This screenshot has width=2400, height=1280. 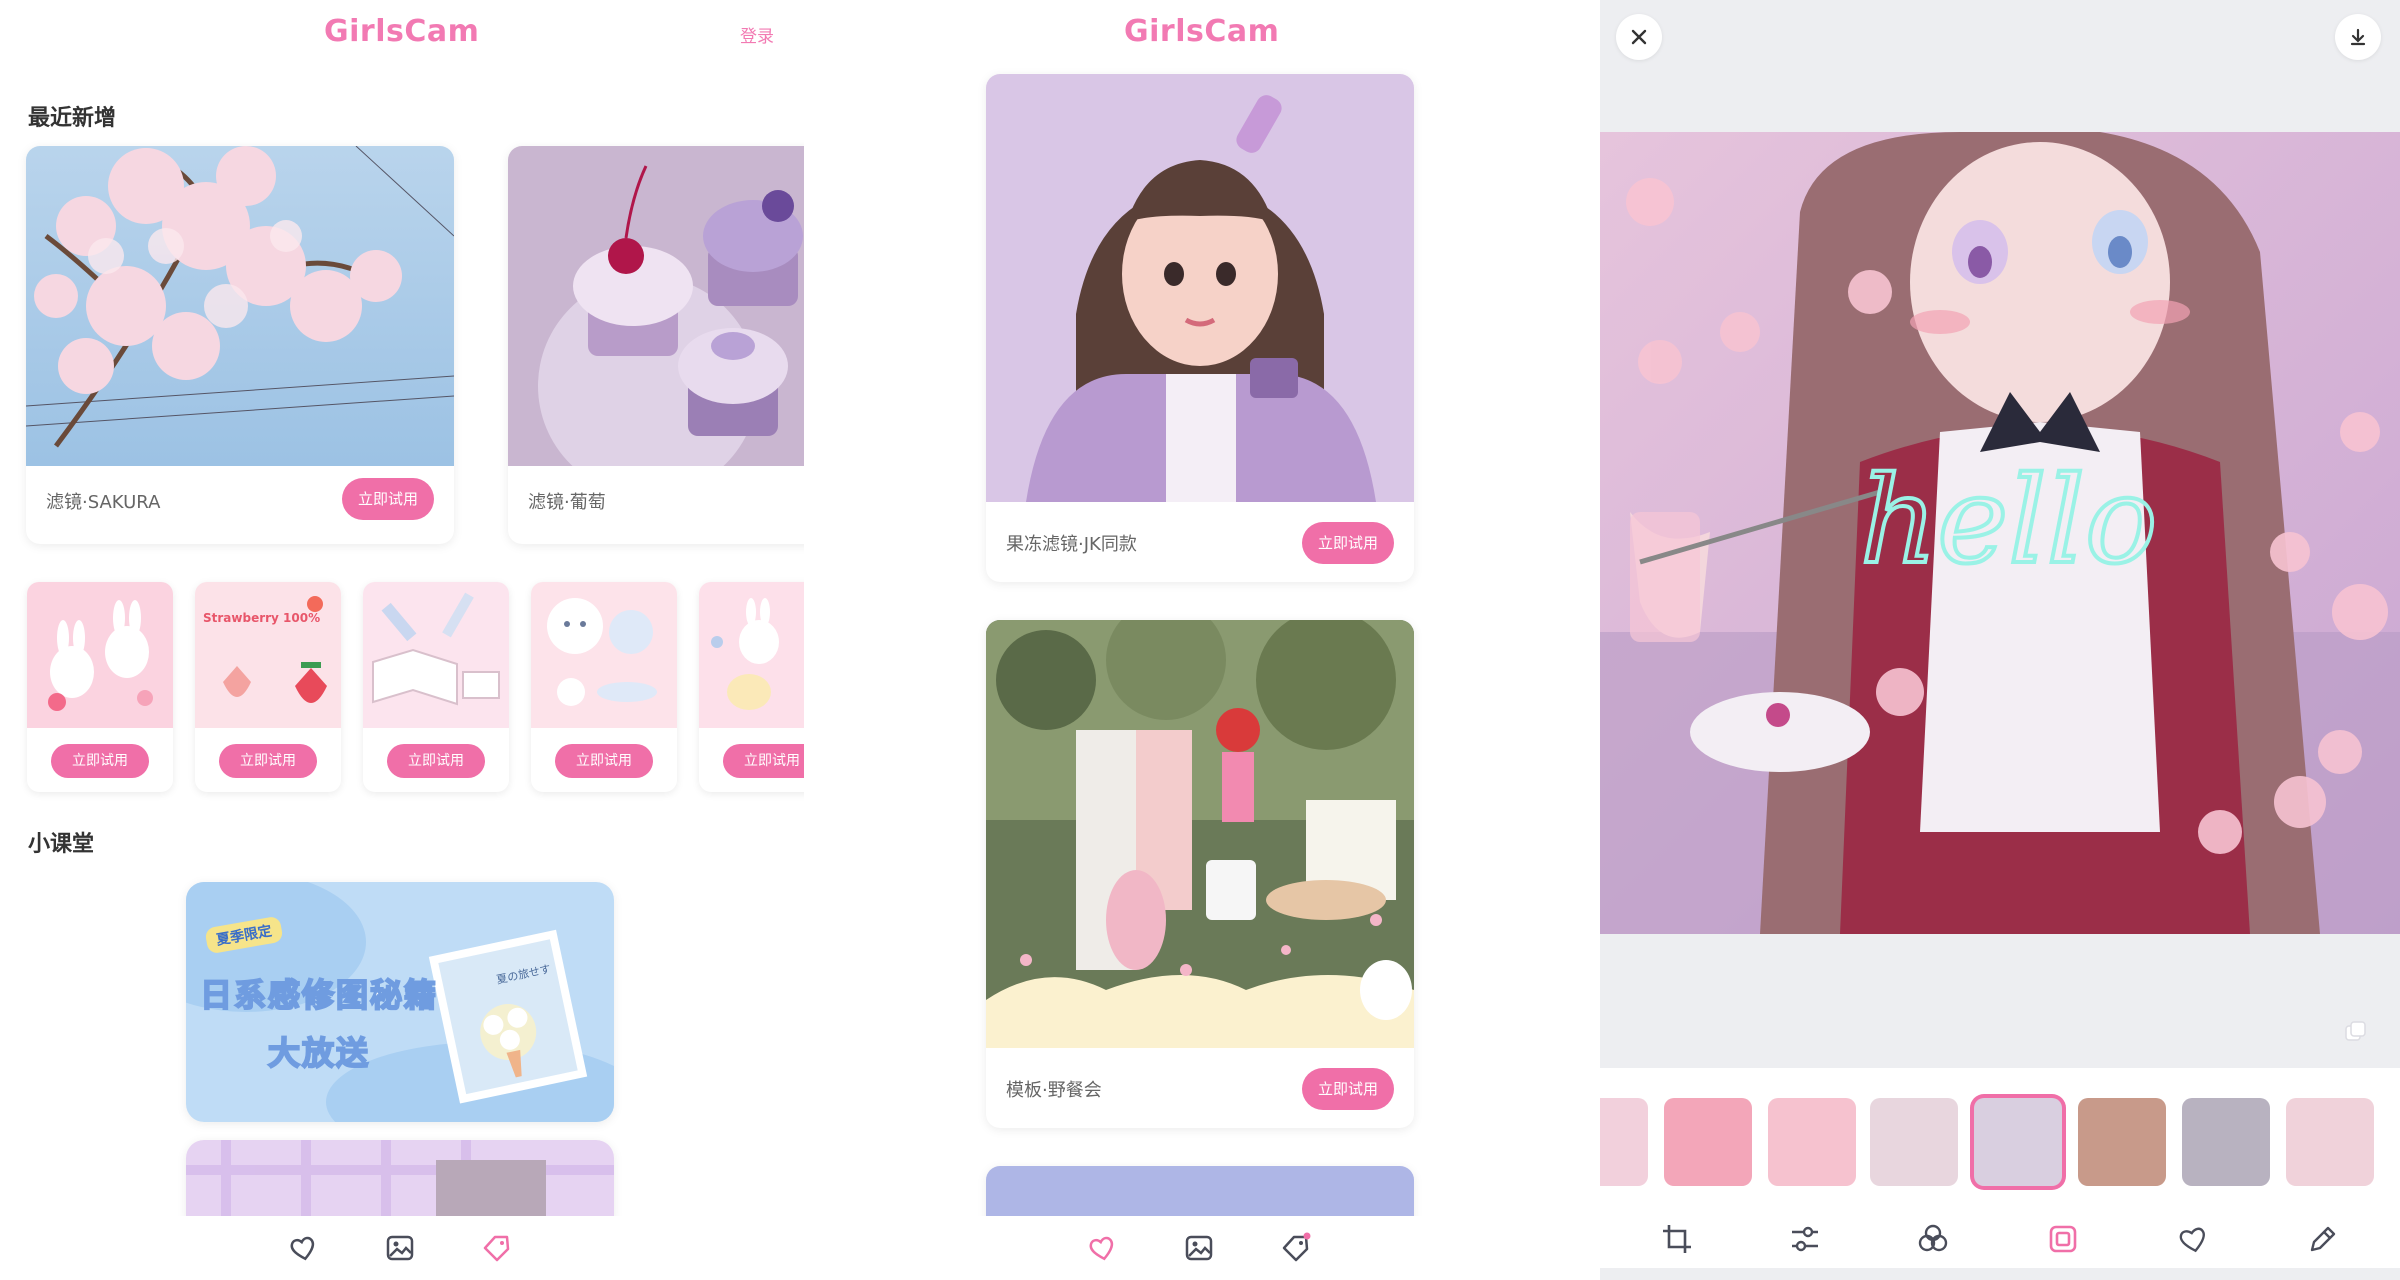 I want to click on sticker-icon, so click(x=2193, y=1239).